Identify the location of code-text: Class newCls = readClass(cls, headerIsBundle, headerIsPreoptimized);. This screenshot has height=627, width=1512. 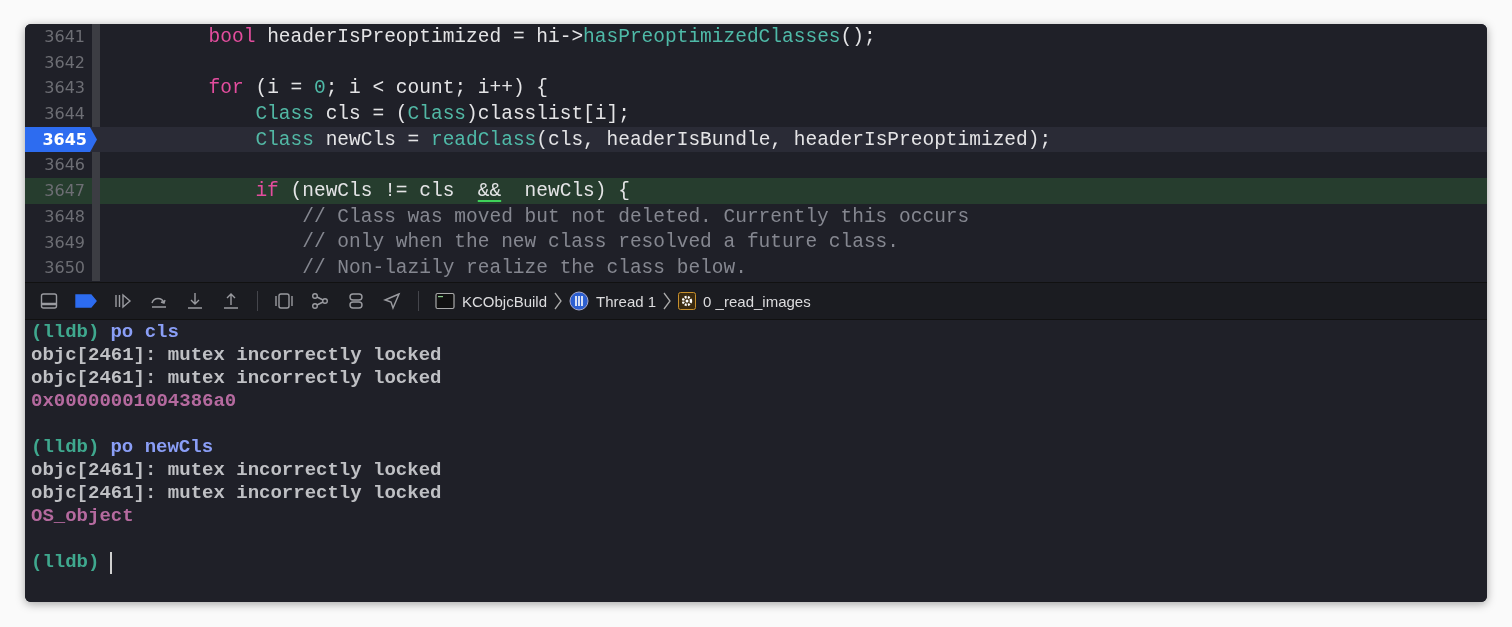
(653, 139).